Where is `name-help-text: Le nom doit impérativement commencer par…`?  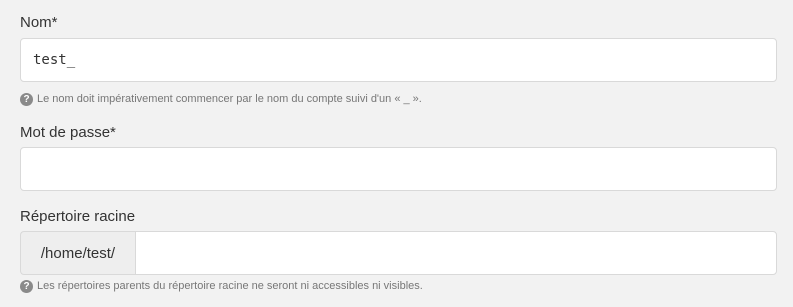
name-help-text: Le nom doit impérativement commencer par… is located at coordinates (229, 99).